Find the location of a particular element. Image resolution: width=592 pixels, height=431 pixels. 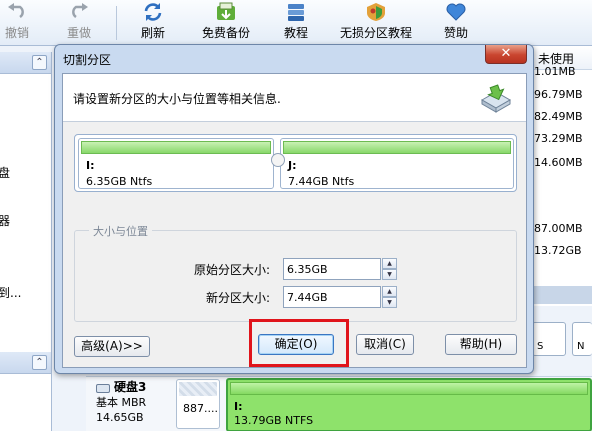

disk-map-partition-label: N is located at coordinates (581, 346).